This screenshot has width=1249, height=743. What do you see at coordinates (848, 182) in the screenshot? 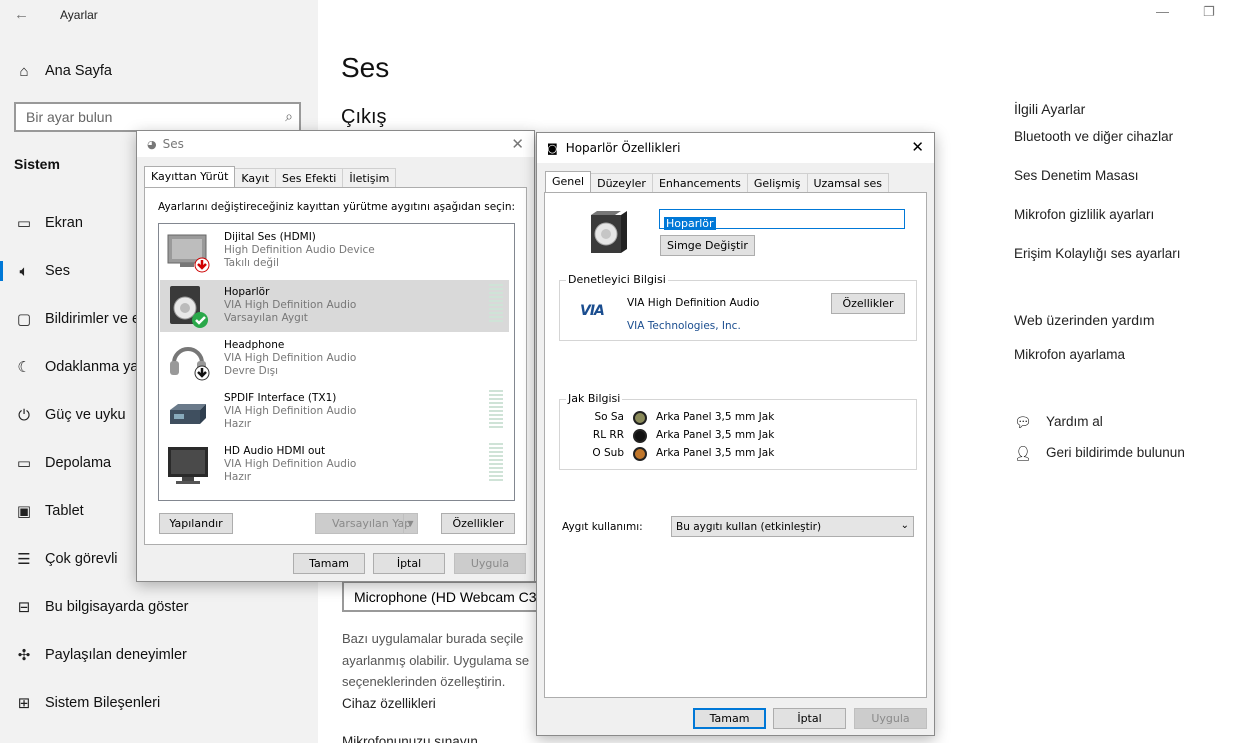
I see `tab-spatial-sound: Uzamsal ses` at bounding box center [848, 182].